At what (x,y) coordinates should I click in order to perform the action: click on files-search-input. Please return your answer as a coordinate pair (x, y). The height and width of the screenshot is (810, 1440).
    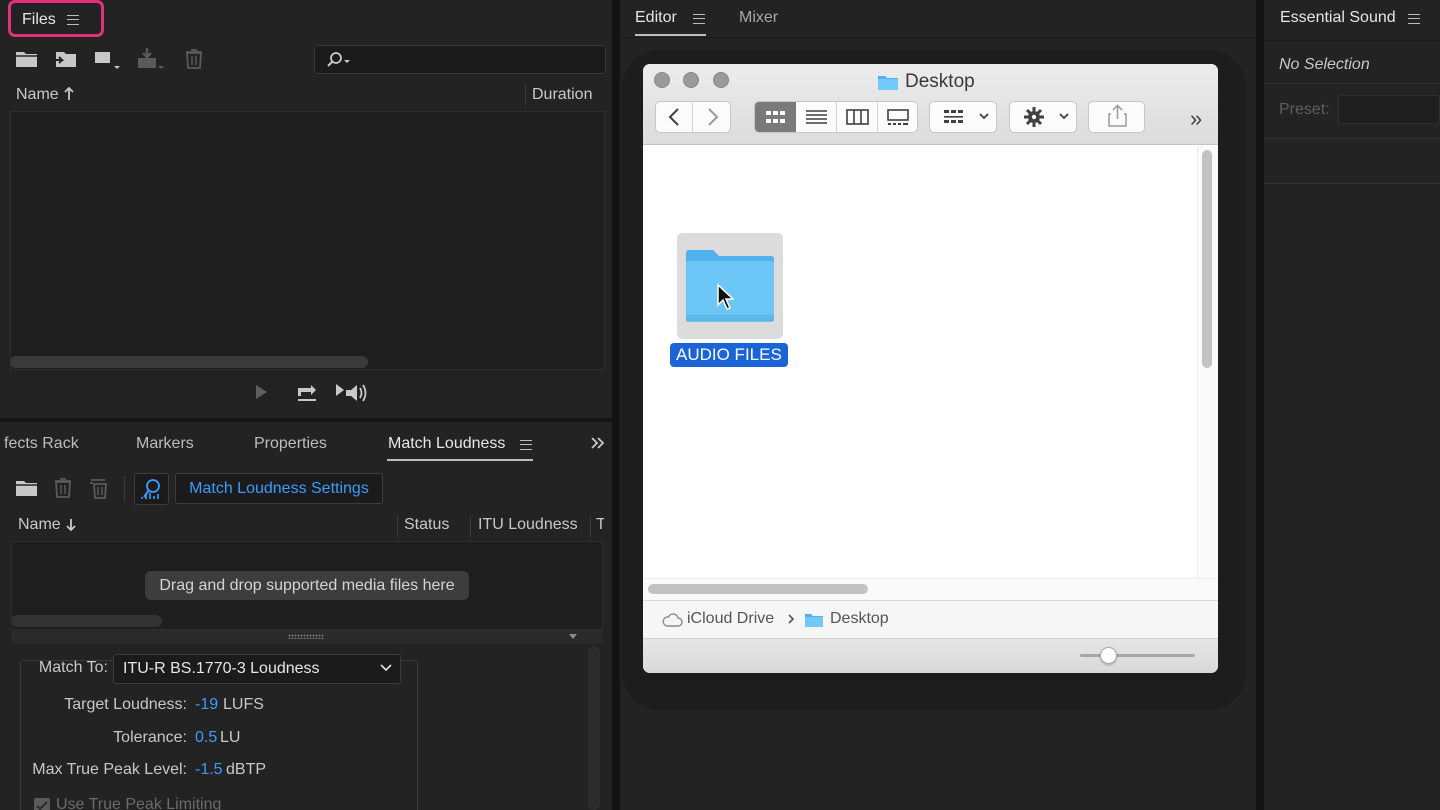
    Looking at the image, I should click on (460, 59).